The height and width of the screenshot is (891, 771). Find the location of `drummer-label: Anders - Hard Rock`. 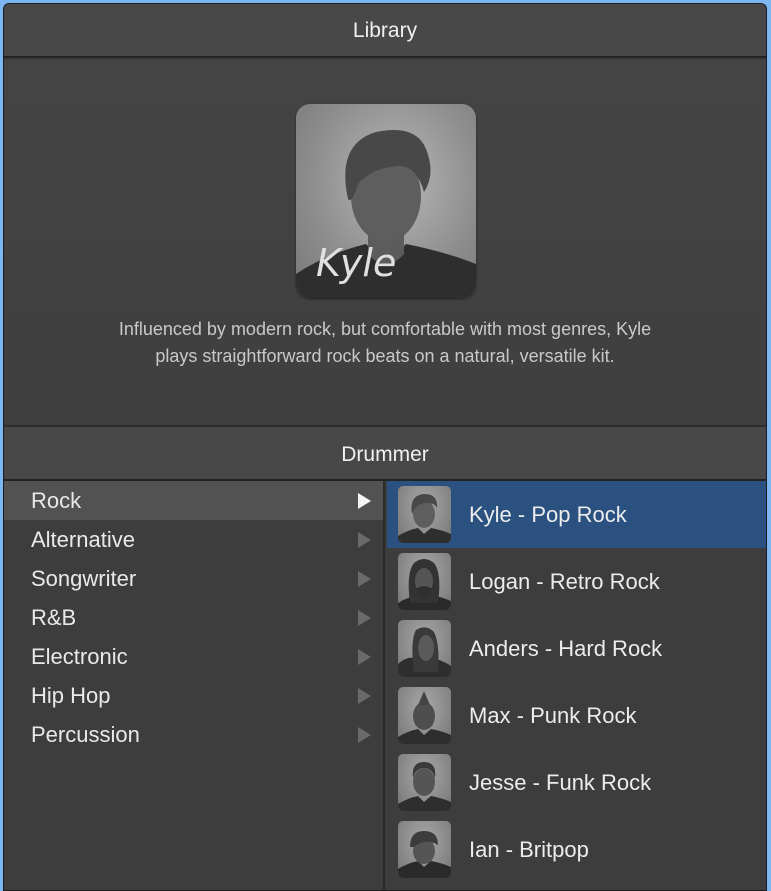

drummer-label: Anders - Hard Rock is located at coordinates (566, 648).